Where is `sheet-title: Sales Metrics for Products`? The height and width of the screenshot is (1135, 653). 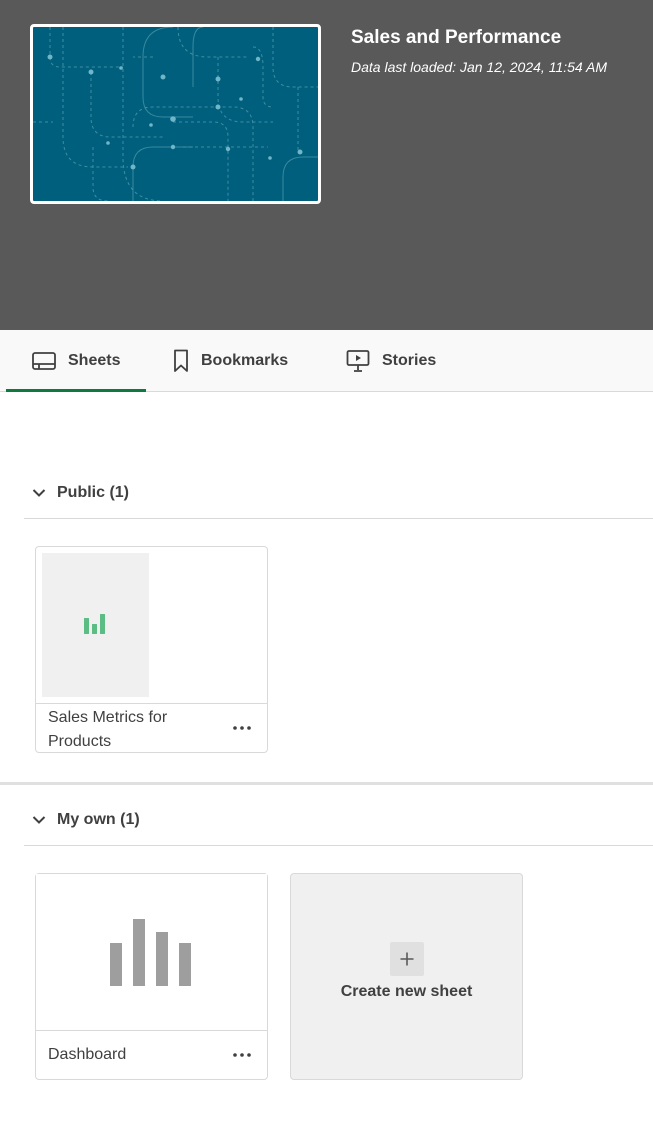 sheet-title: Sales Metrics for Products is located at coordinates (108, 729).